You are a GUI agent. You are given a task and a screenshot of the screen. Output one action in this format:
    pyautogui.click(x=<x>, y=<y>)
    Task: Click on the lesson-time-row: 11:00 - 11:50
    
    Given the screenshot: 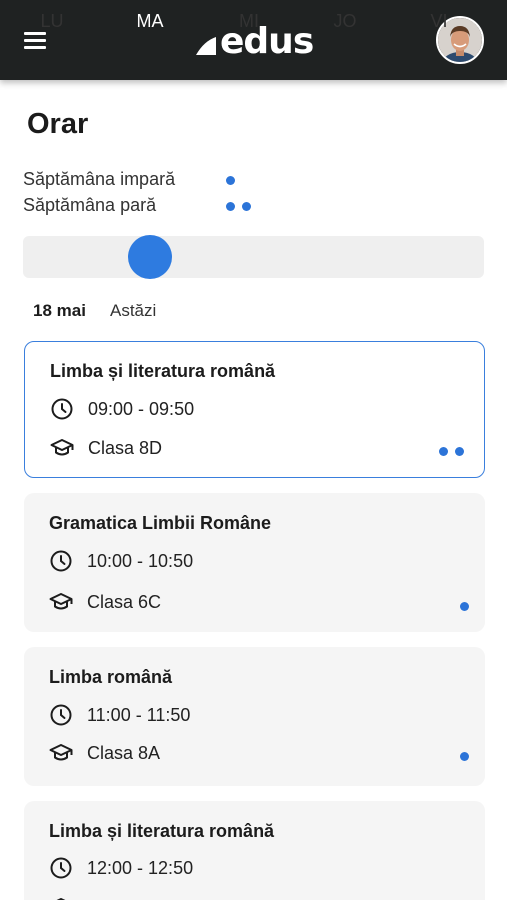 What is the action you would take?
    pyautogui.click(x=119, y=715)
    